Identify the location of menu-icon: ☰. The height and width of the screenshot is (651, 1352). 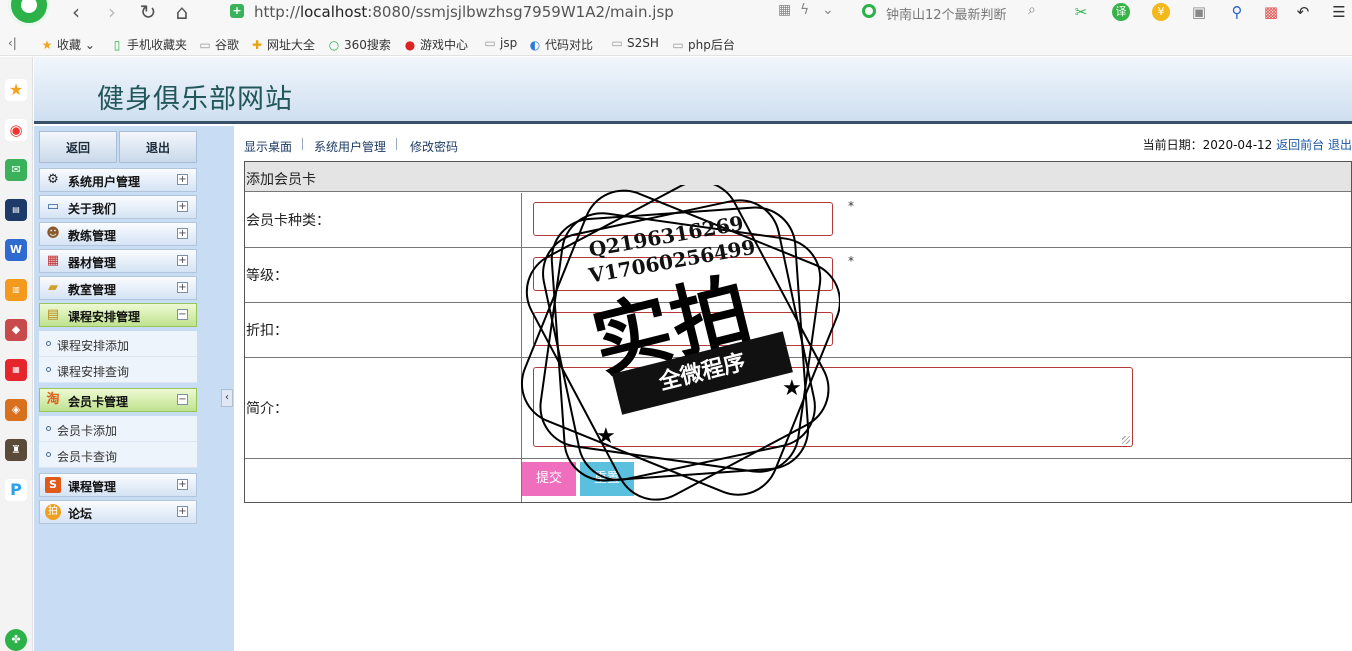
(1339, 12).